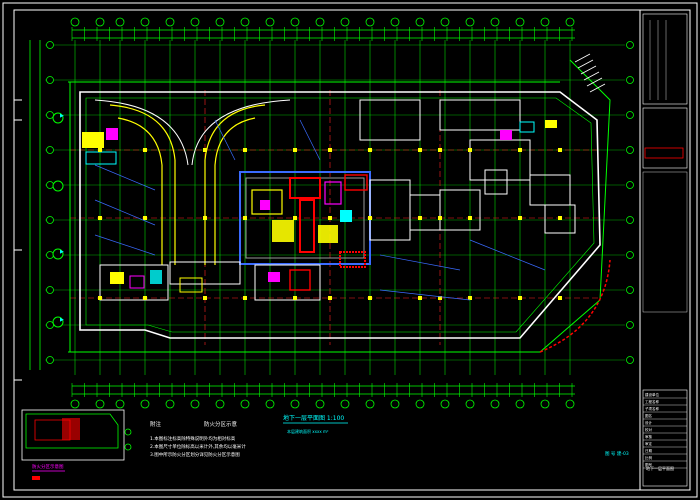  What do you see at coordinates (648, 415) in the screenshot?
I see `title-row-label: 图名` at bounding box center [648, 415].